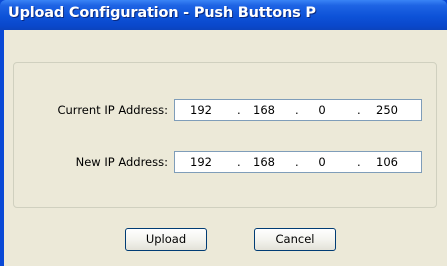 Image resolution: width=447 pixels, height=266 pixels. What do you see at coordinates (387, 110) in the screenshot?
I see `current-ip-octet-4: 250` at bounding box center [387, 110].